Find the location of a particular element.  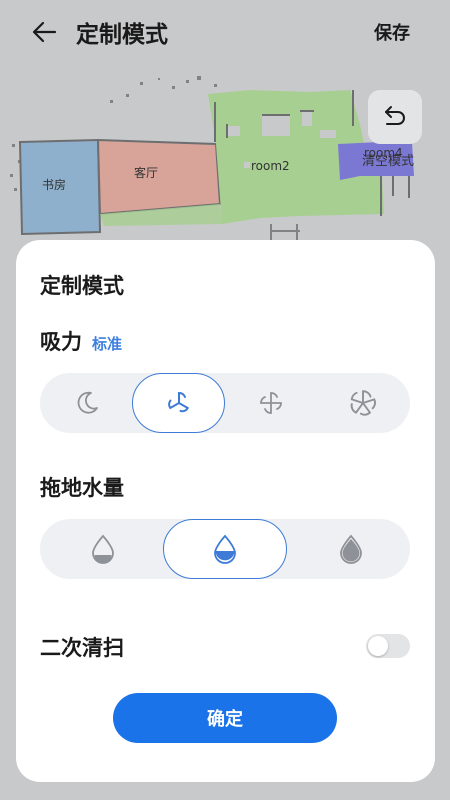

suction-value: 标准 is located at coordinates (107, 344).